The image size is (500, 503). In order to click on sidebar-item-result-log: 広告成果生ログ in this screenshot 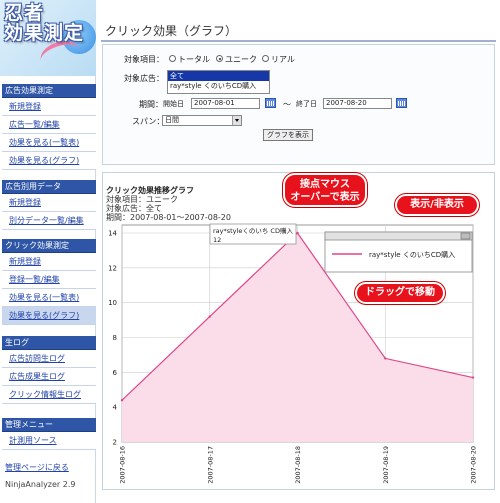, I will do `click(49, 377)`.